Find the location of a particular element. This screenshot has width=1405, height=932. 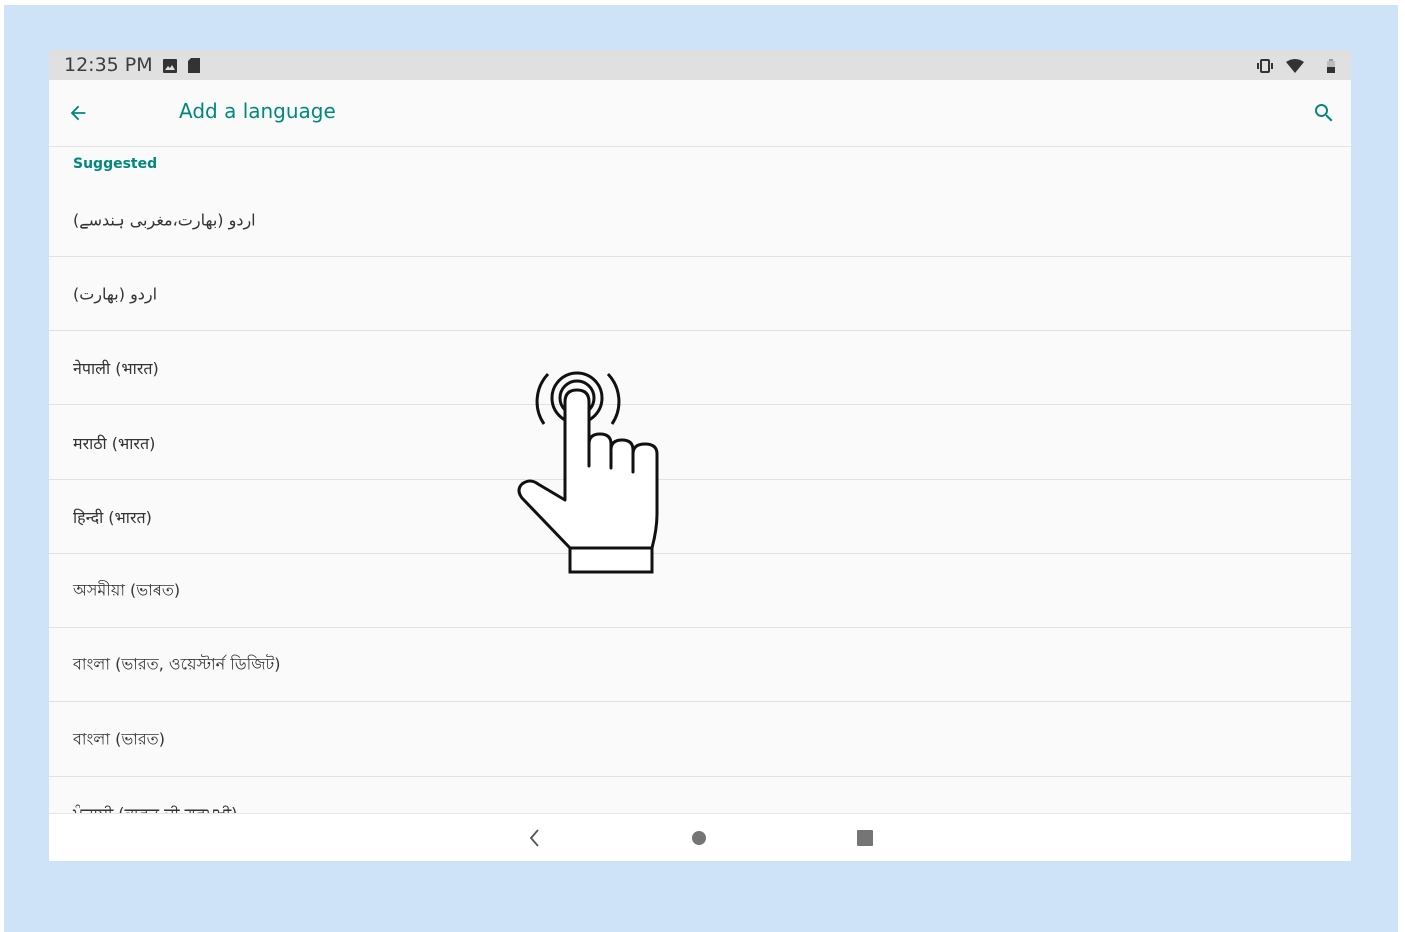

nav-back-icon is located at coordinates (534, 838).